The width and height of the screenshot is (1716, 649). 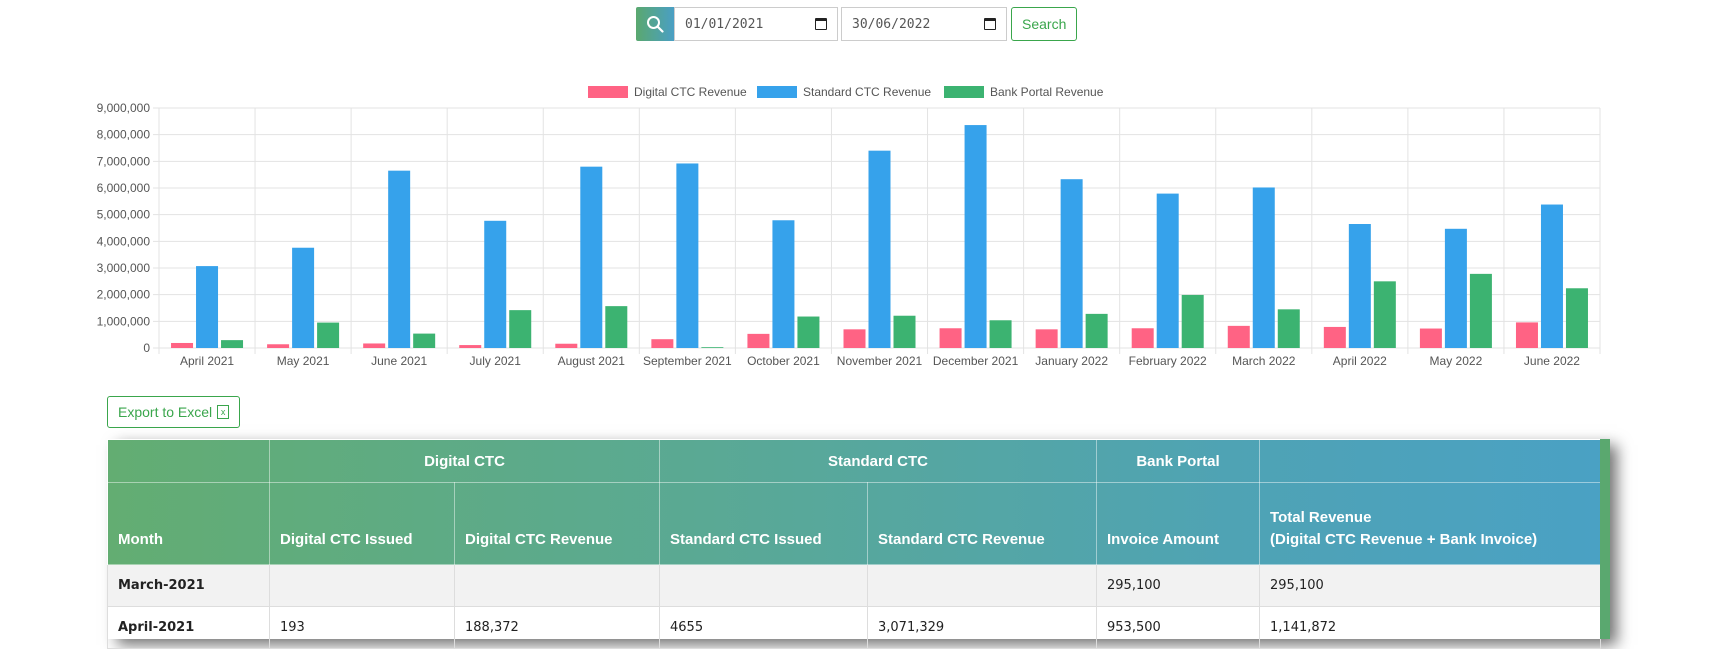 I want to click on cell-invoice-amount: 953,500, so click(x=1178, y=627).